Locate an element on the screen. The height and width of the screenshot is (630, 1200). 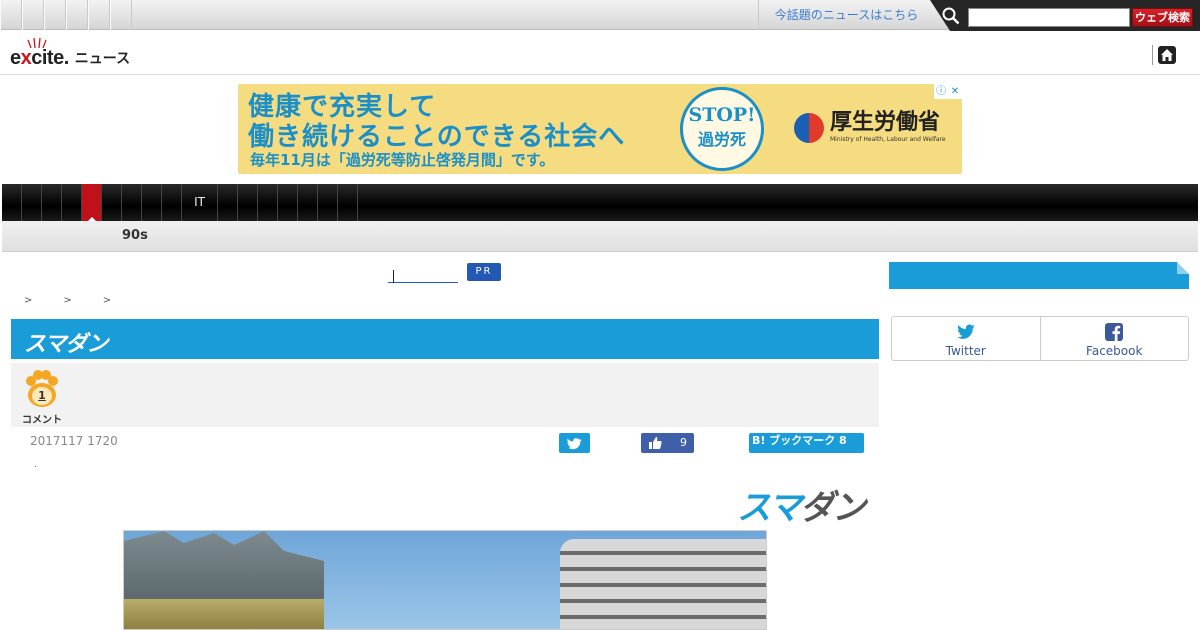
badge-line-2: 過労死 is located at coordinates (721, 139).